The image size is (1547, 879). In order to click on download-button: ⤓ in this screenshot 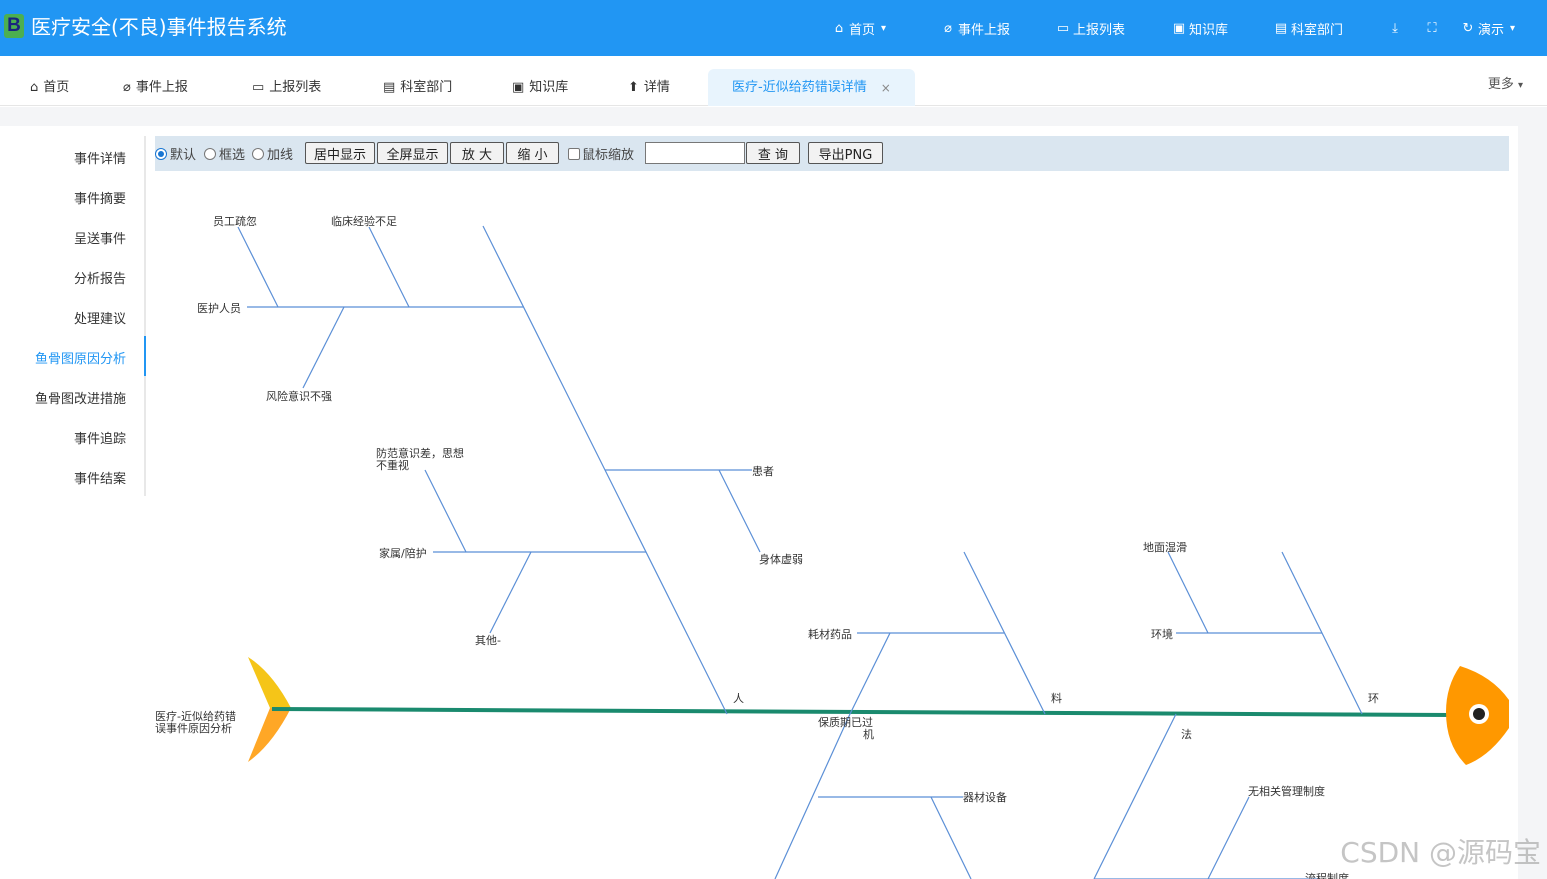, I will do `click(1396, 28)`.